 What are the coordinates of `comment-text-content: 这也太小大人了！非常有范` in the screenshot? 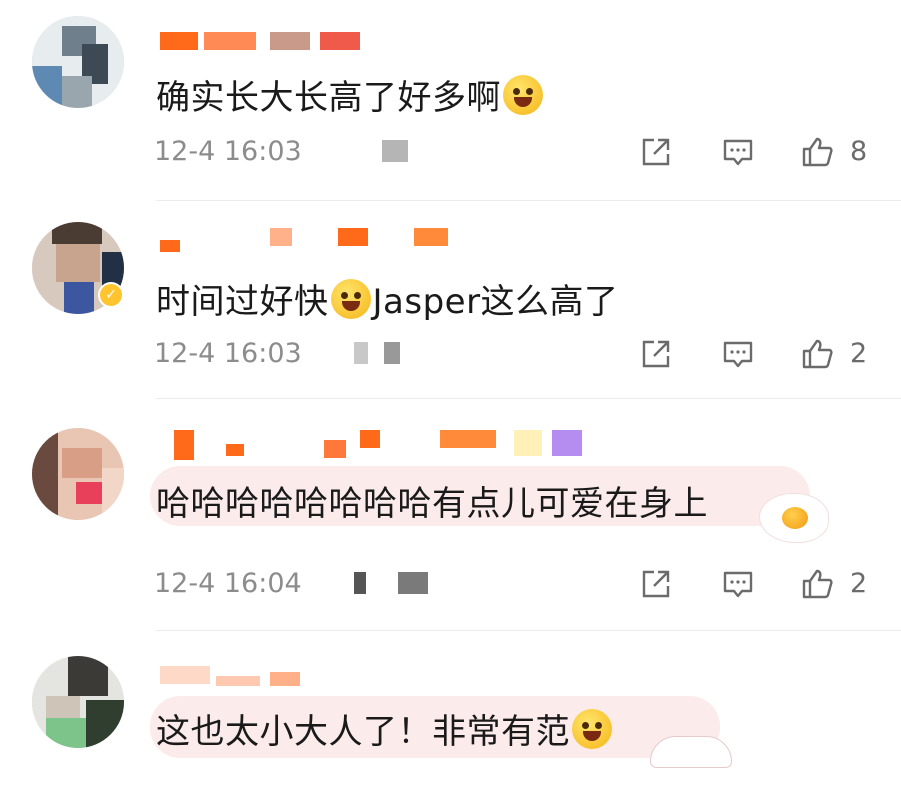 It's located at (363, 732).